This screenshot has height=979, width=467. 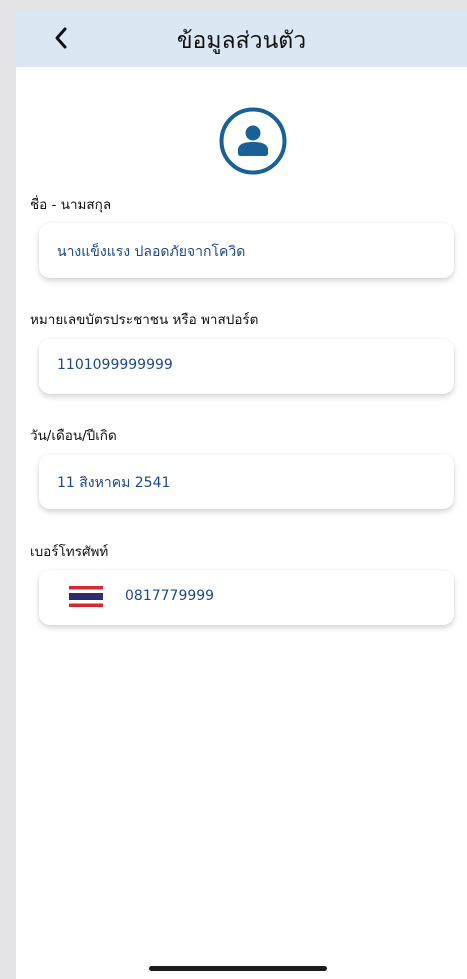 I want to click on user-avatar-icon, so click(x=253, y=141).